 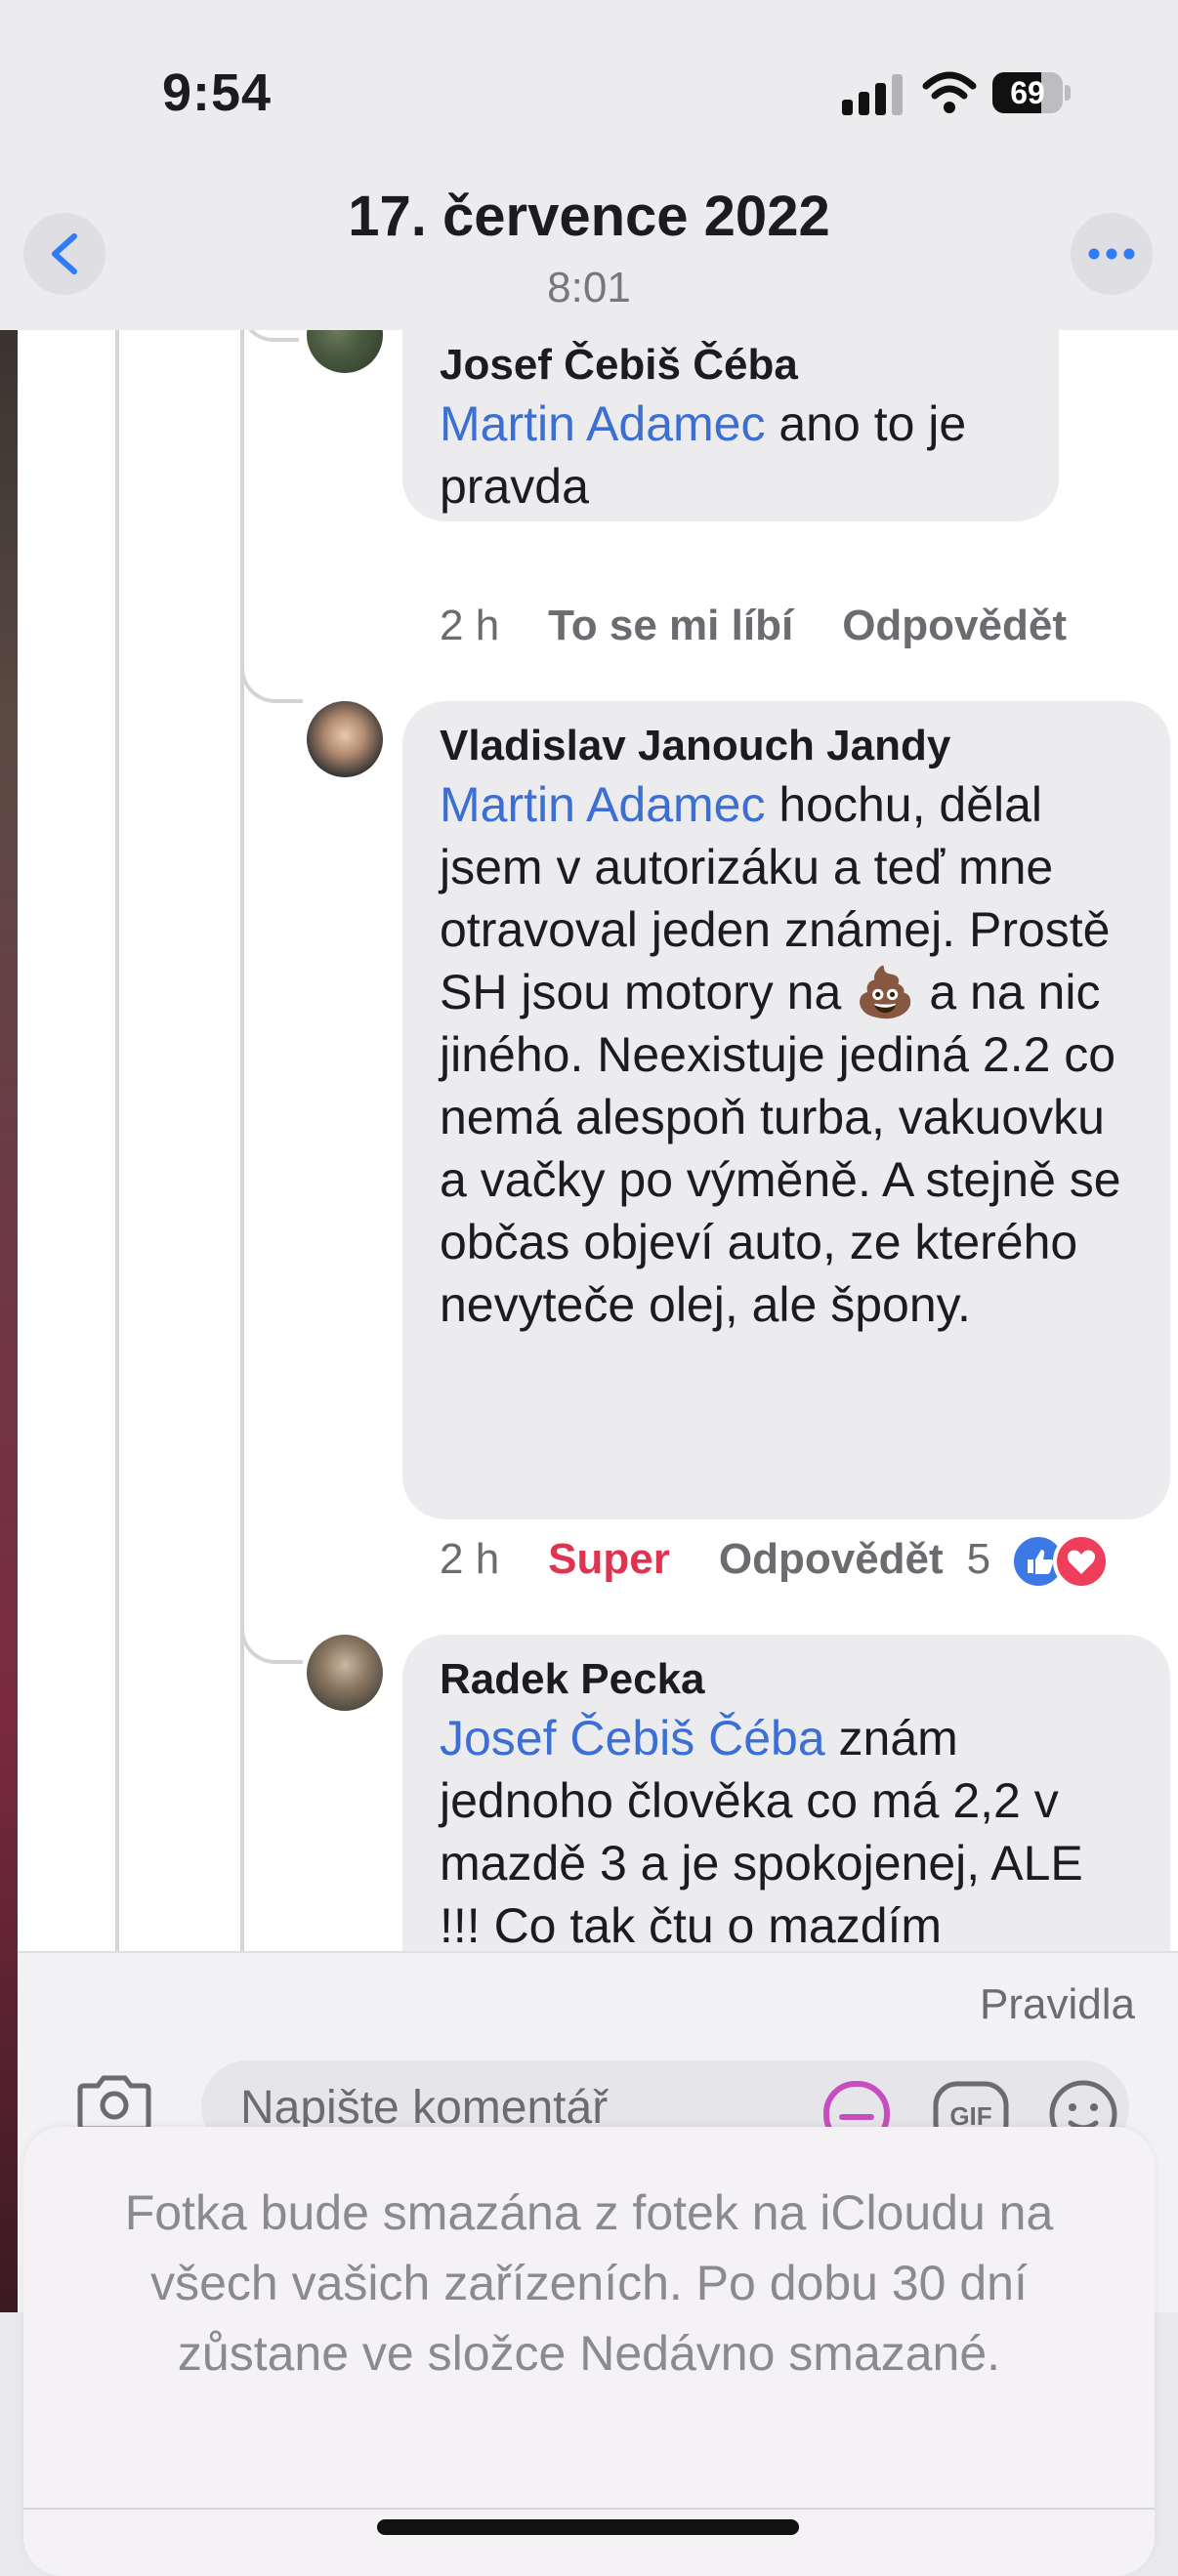 What do you see at coordinates (114, 2102) in the screenshot?
I see `camera-icon` at bounding box center [114, 2102].